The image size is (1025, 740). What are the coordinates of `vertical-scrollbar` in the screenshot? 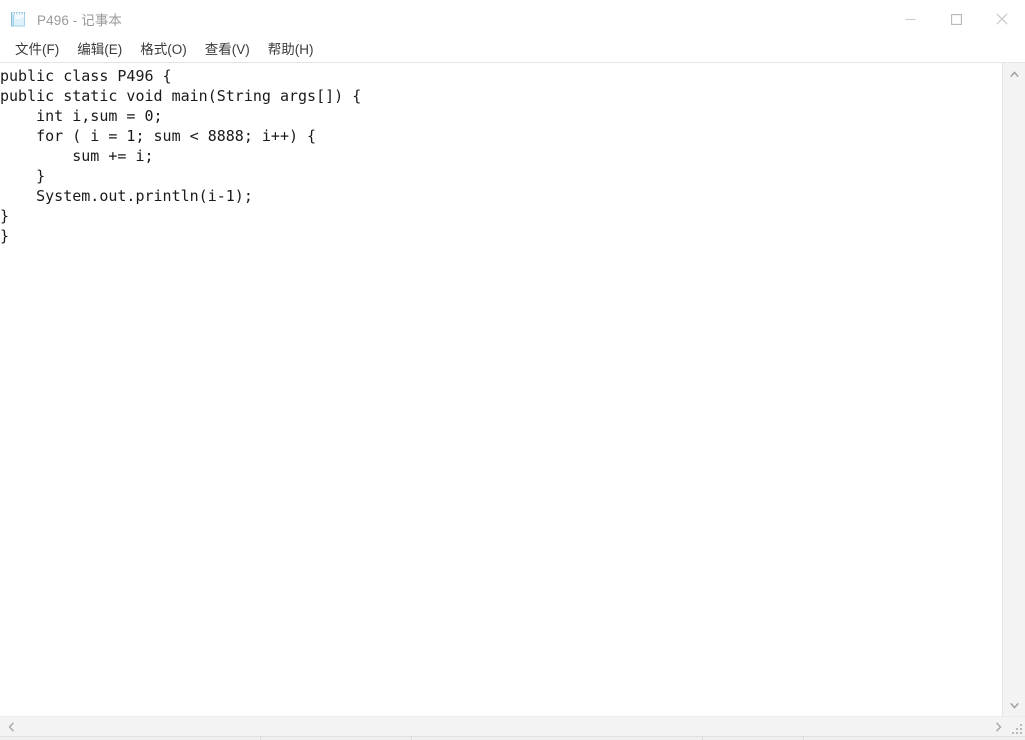 It's located at (1014, 389).